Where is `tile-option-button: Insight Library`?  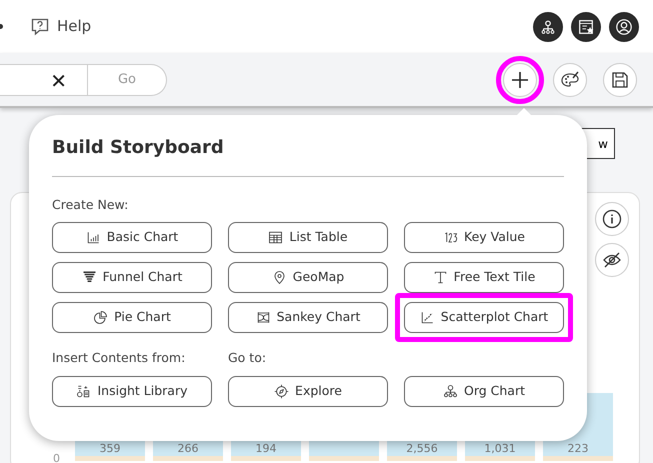 tile-option-button: Insight Library is located at coordinates (132, 392).